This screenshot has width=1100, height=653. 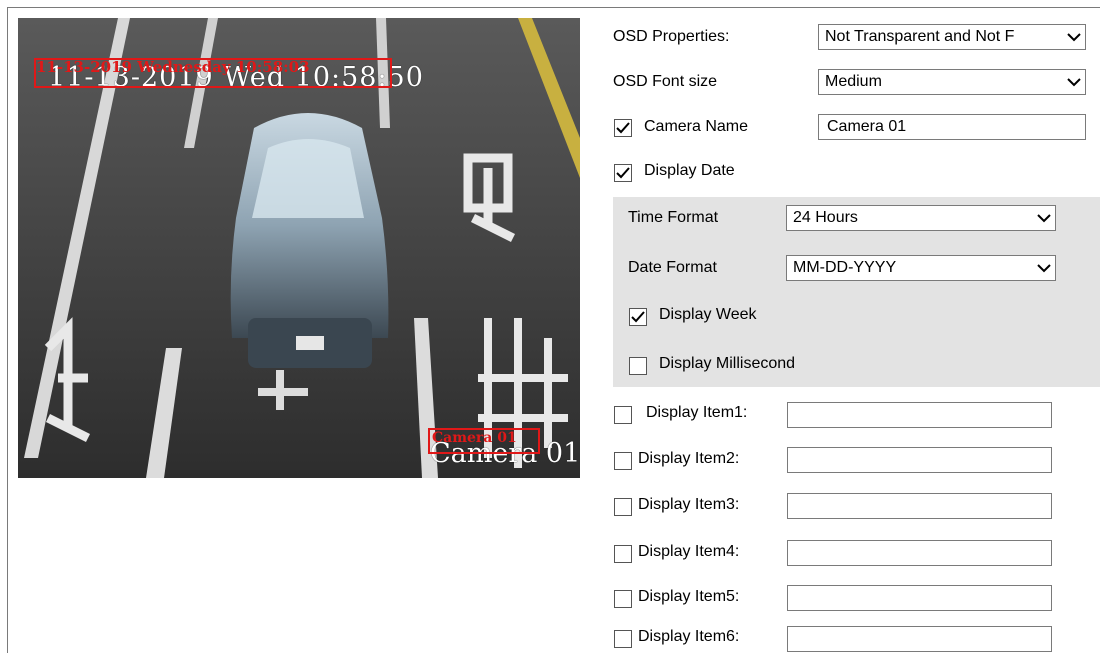 I want to click on display-item1-input, so click(x=919, y=415).